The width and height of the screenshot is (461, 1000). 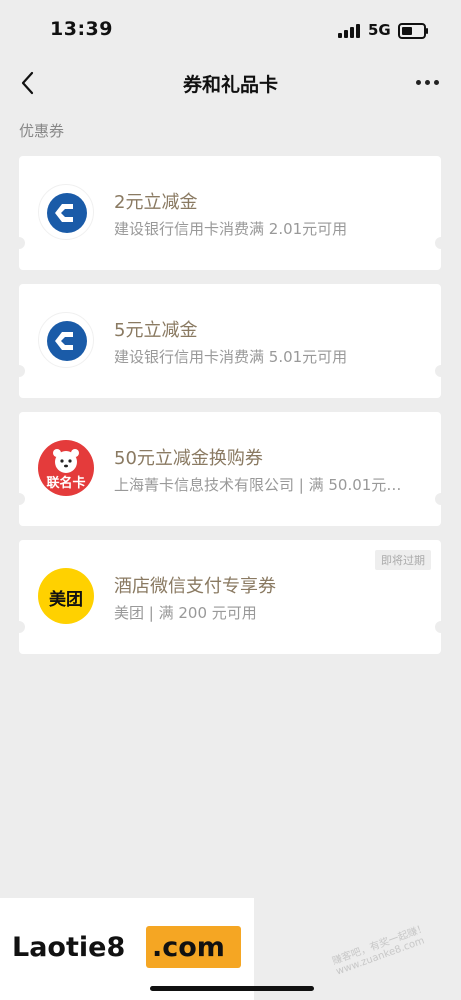 I want to click on page-title: 券和礼品卡, so click(x=230, y=85).